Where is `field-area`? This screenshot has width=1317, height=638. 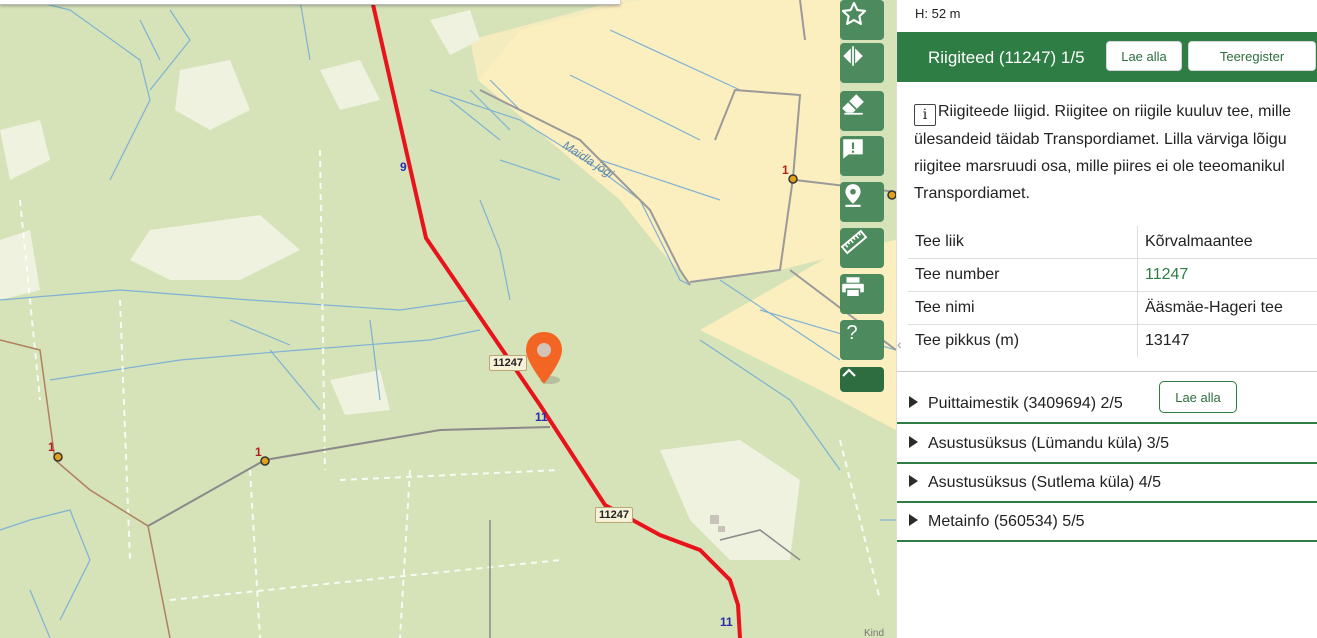 field-area is located at coordinates (659, 141).